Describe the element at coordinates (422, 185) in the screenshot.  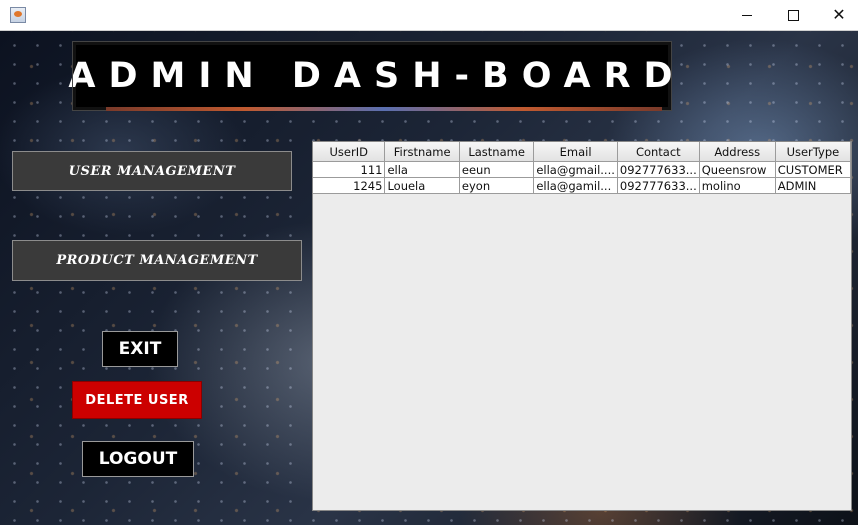
I see `cell-firstname: Louela` at that location.